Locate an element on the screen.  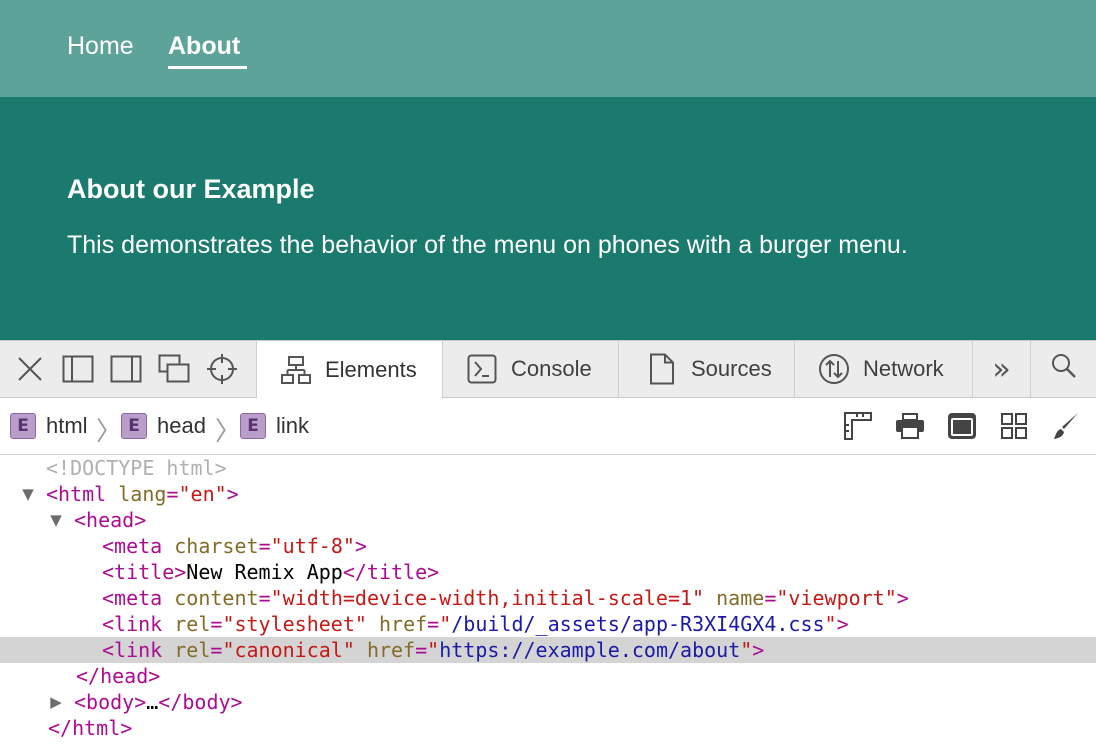
head-close-tag: </head> is located at coordinates (118, 676).